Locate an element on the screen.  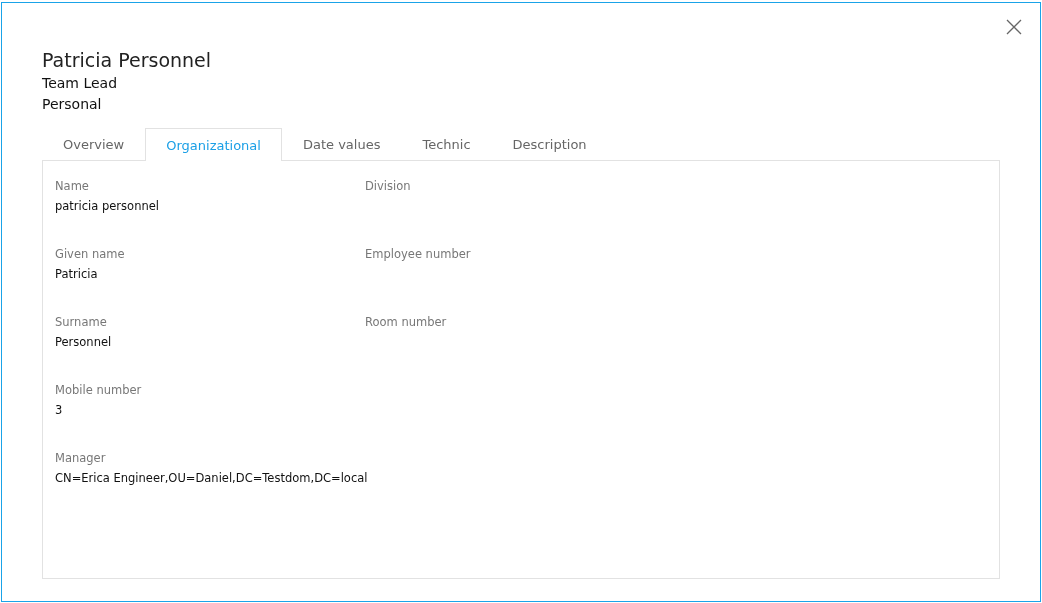
field-label: Room number is located at coordinates (406, 322).